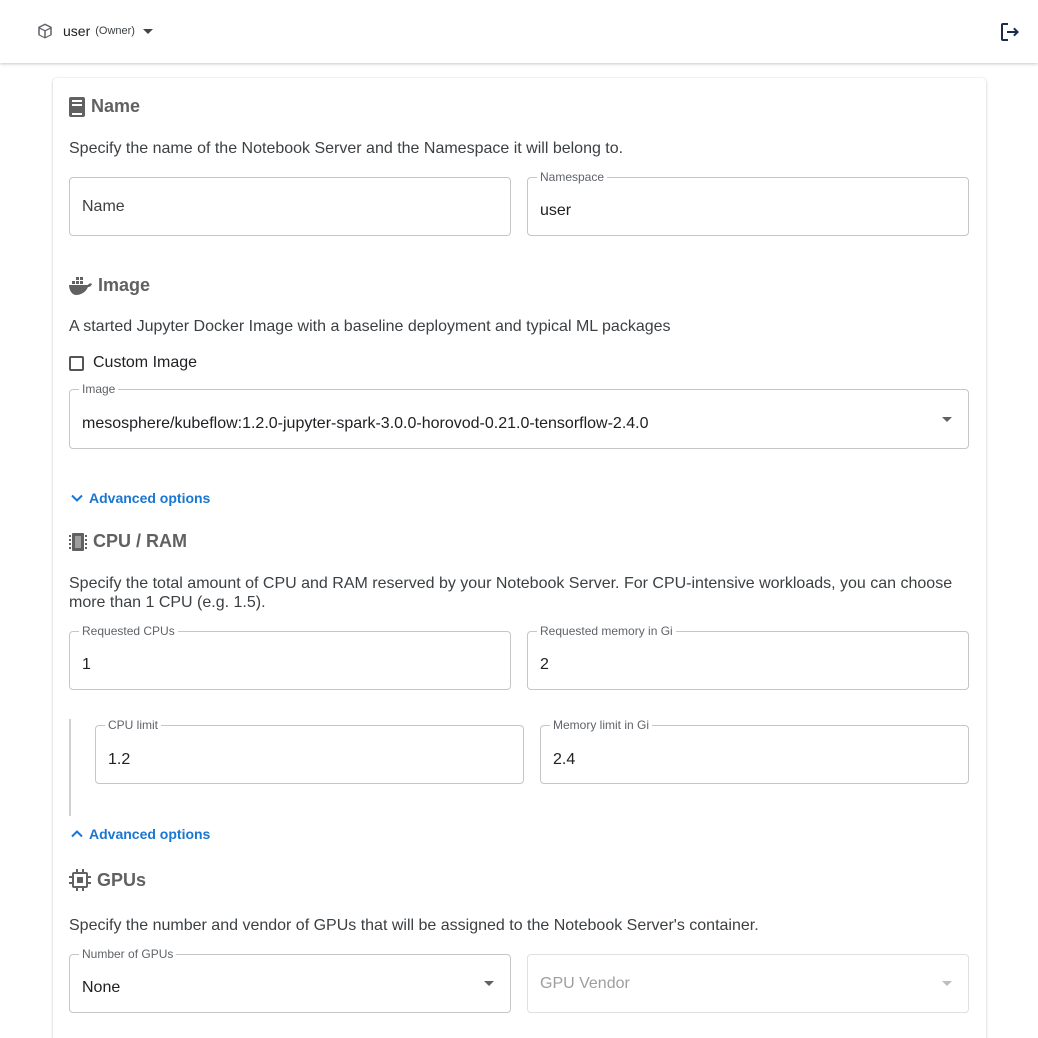  I want to click on chevron-up-icon, so click(77, 834).